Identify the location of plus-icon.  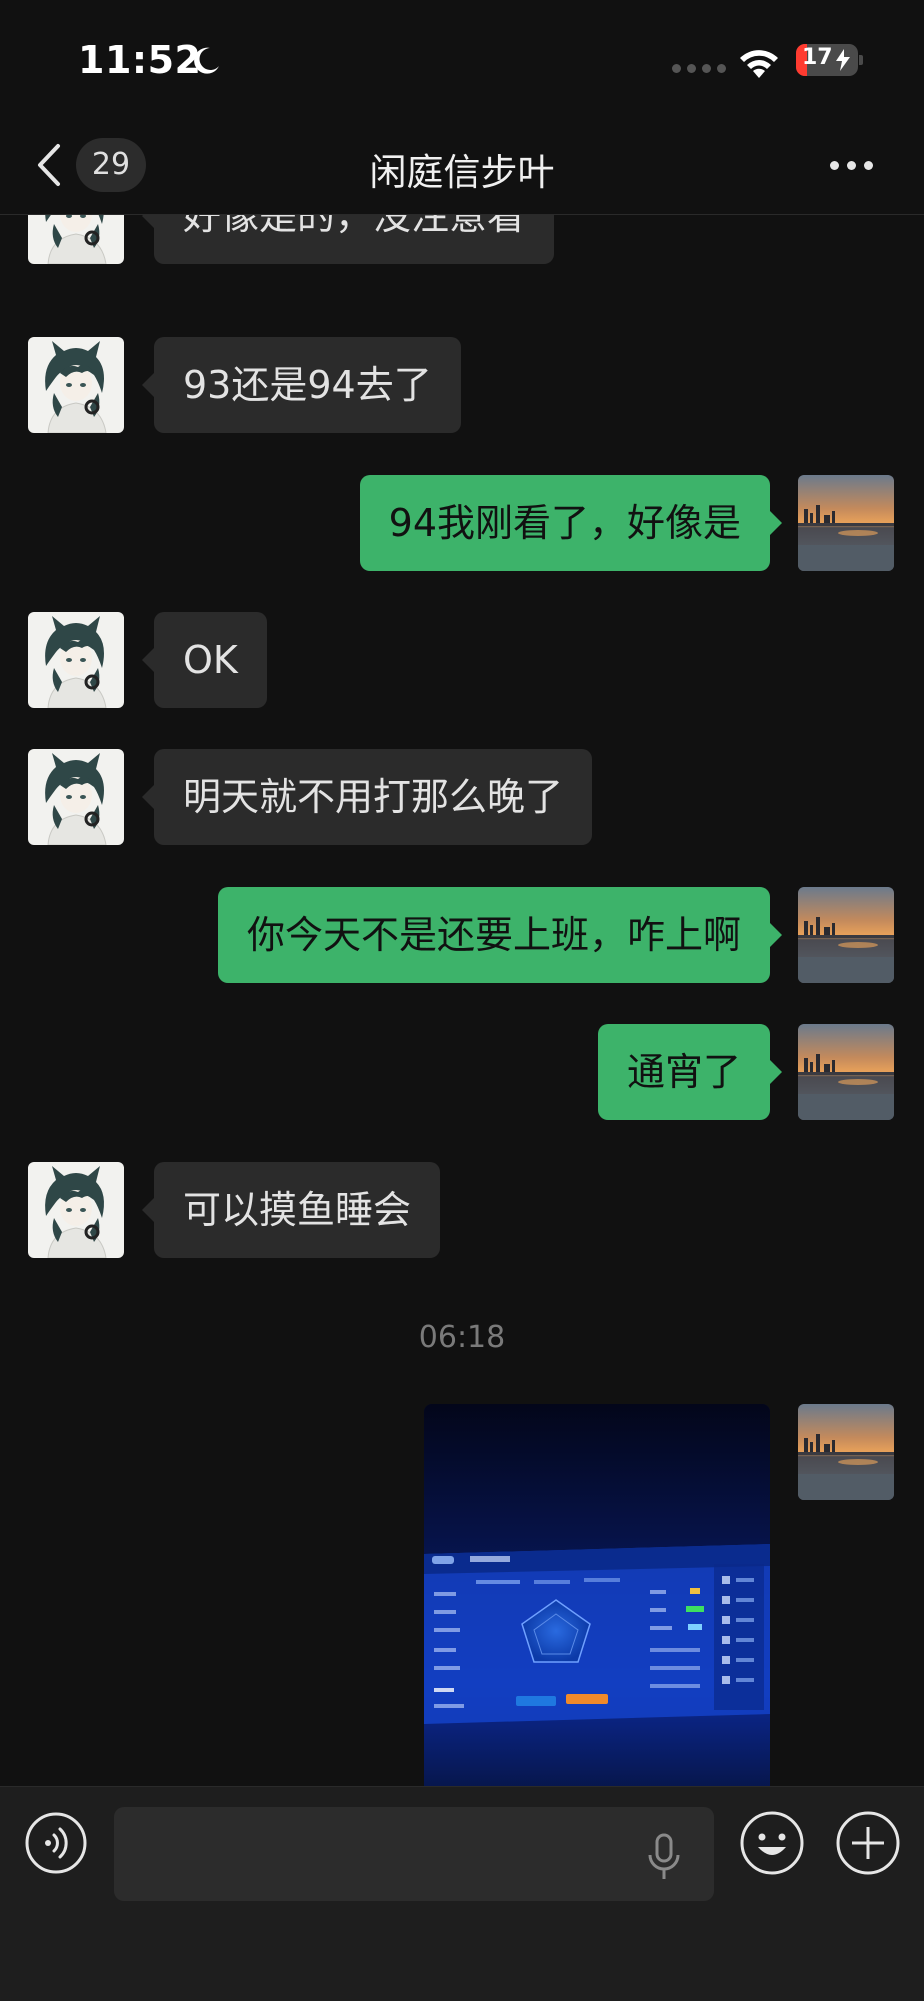
(868, 1843).